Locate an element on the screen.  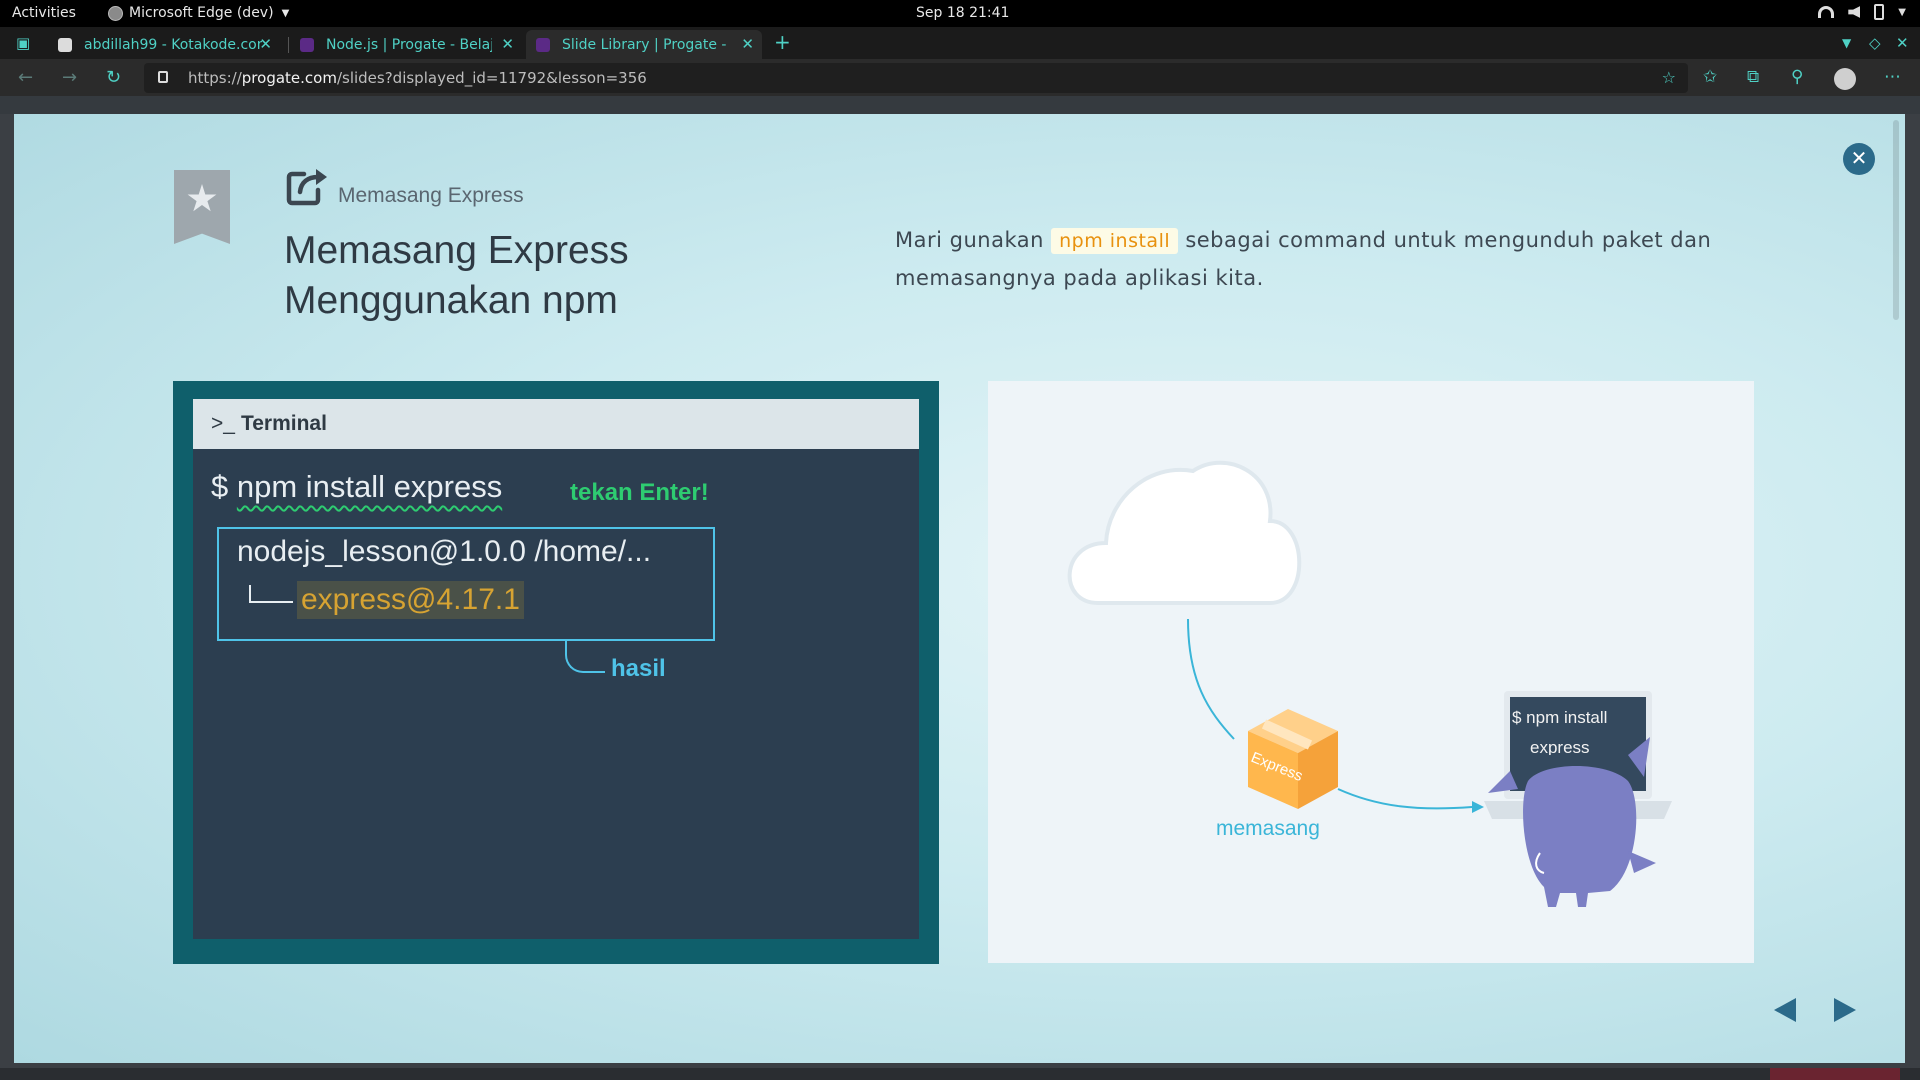
forward-icon: → is located at coordinates (69, 77).